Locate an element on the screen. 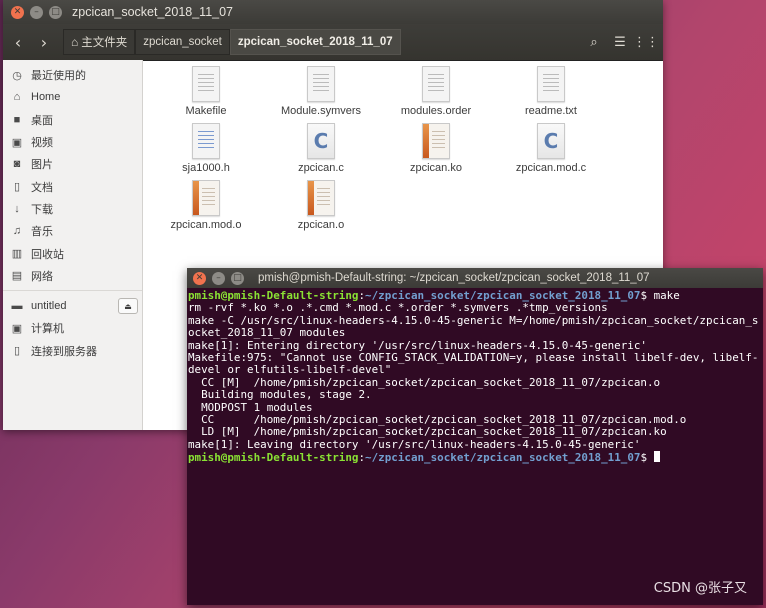  document-icon: ▯ is located at coordinates (17, 187).